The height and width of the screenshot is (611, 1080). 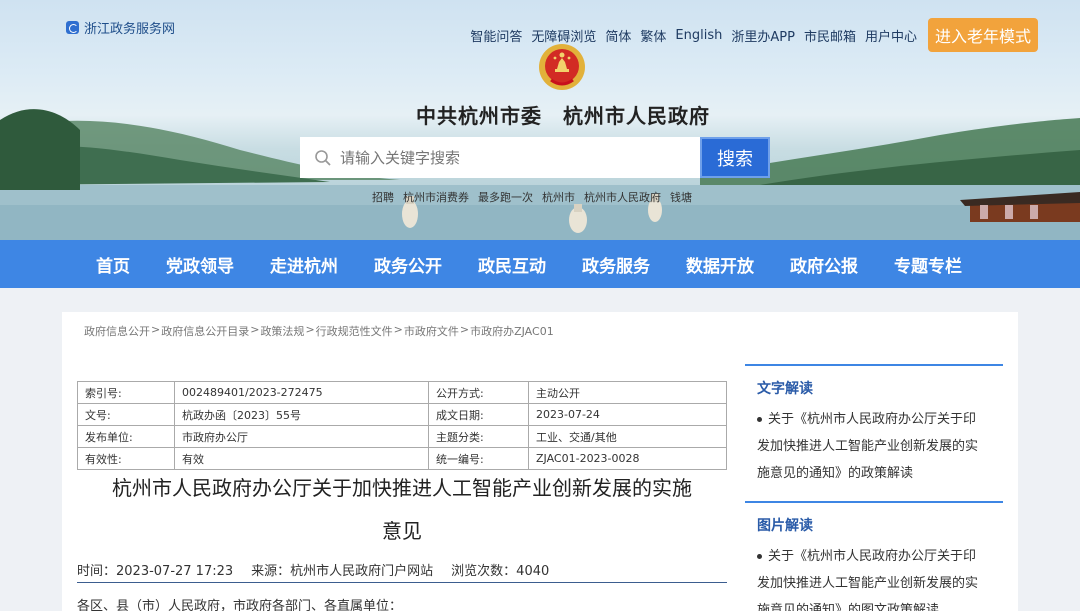 I want to click on breadcrumb-item: 政府信息公开, so click(x=117, y=331).